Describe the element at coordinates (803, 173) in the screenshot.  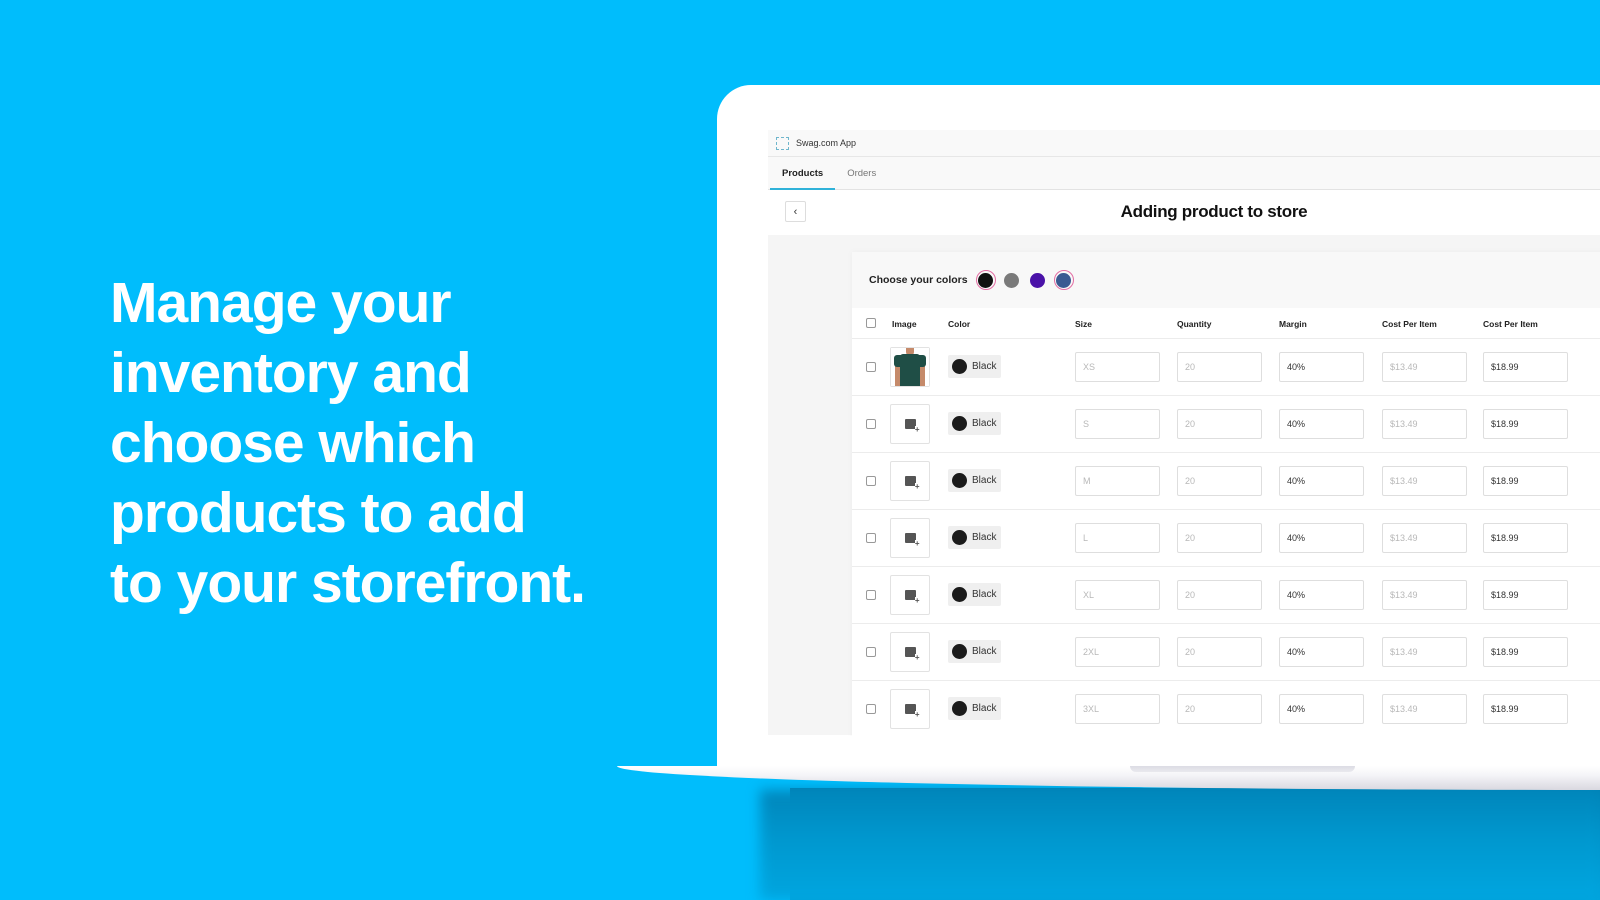
I see `tab-products: Products` at that location.